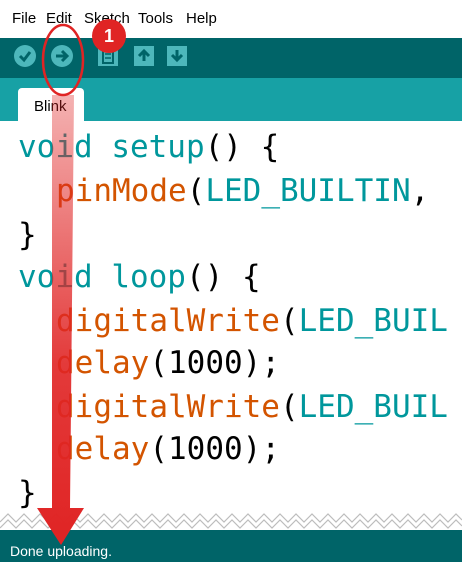 Image resolution: width=462 pixels, height=562 pixels. What do you see at coordinates (61, 551) in the screenshot?
I see `status-message: Done uploading.` at bounding box center [61, 551].